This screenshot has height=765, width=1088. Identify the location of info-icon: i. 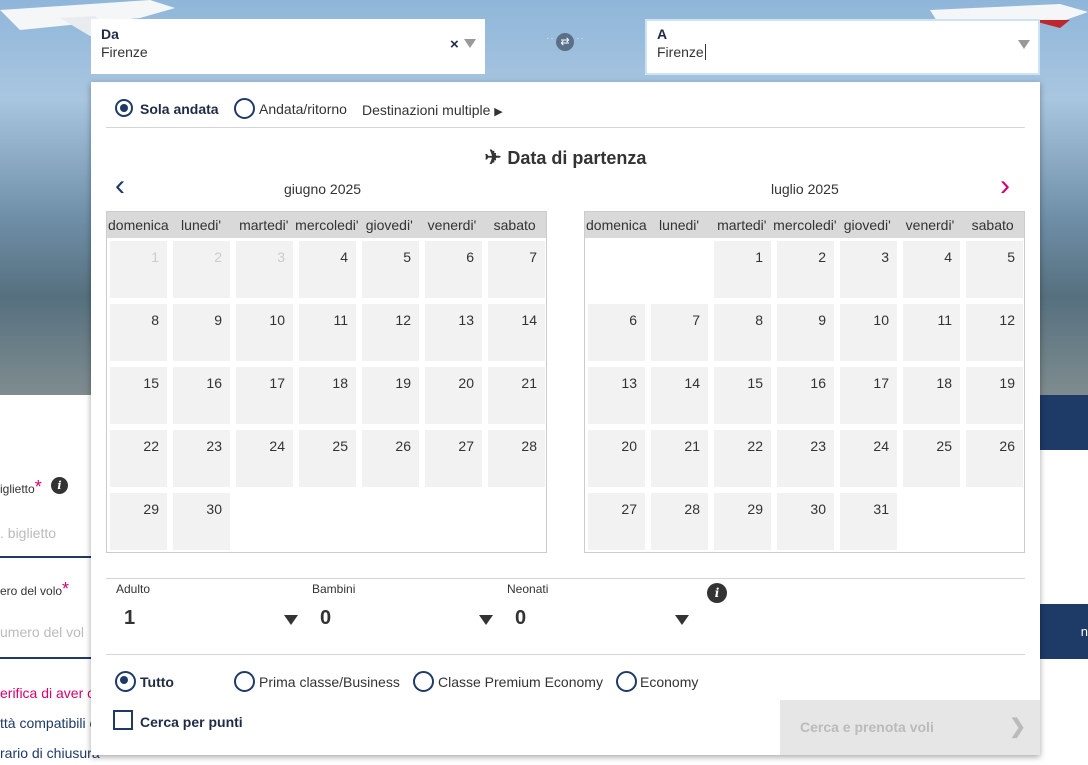
(717, 593).